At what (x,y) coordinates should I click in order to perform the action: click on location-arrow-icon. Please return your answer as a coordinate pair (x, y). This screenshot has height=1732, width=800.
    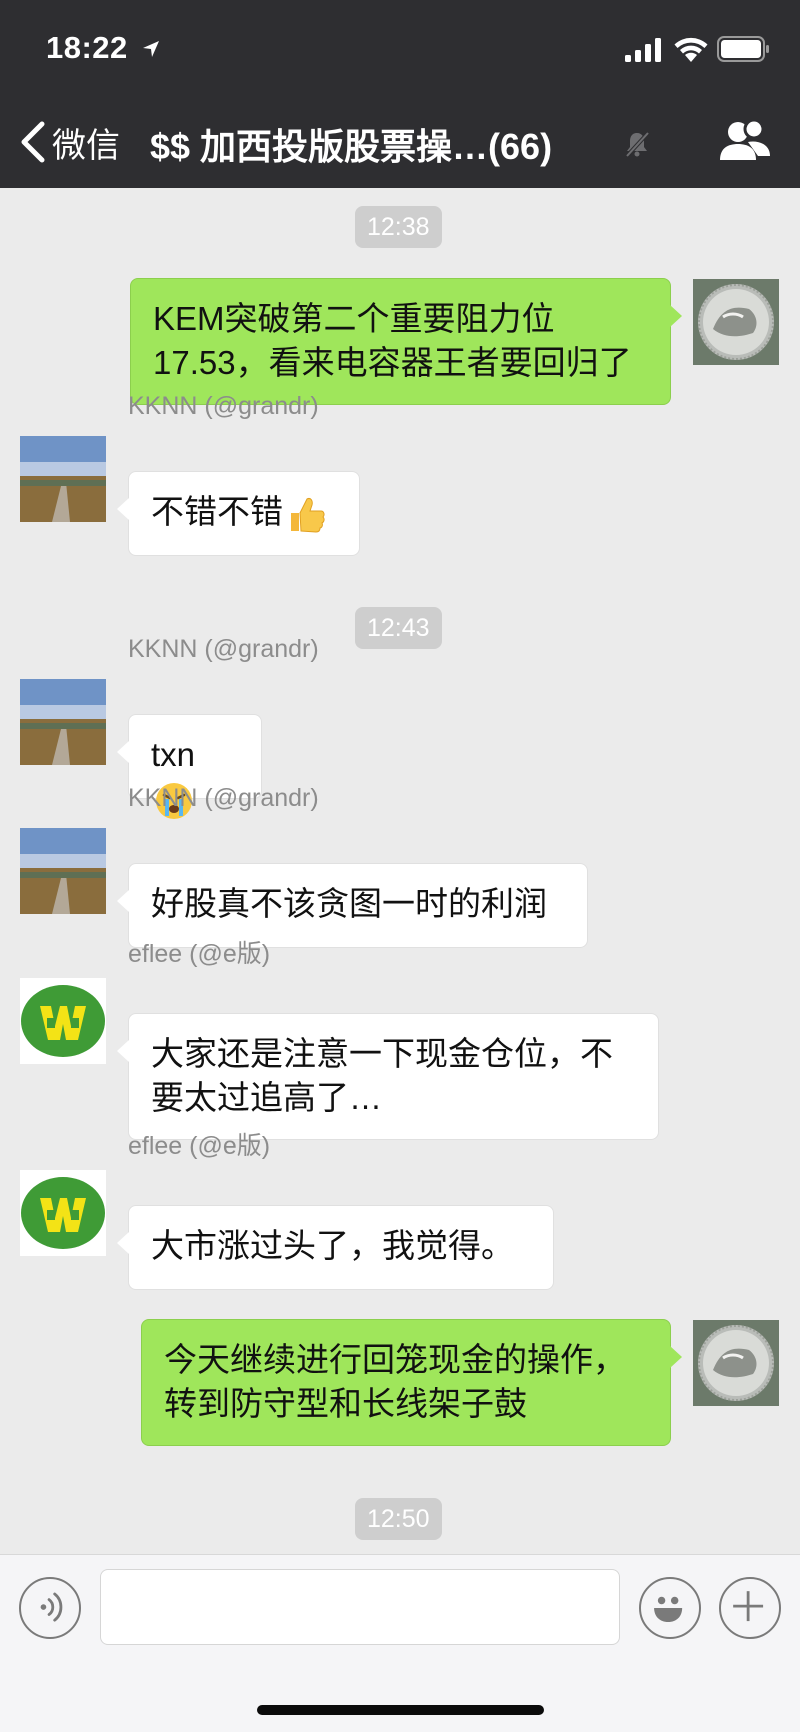
    Looking at the image, I should click on (151, 49).